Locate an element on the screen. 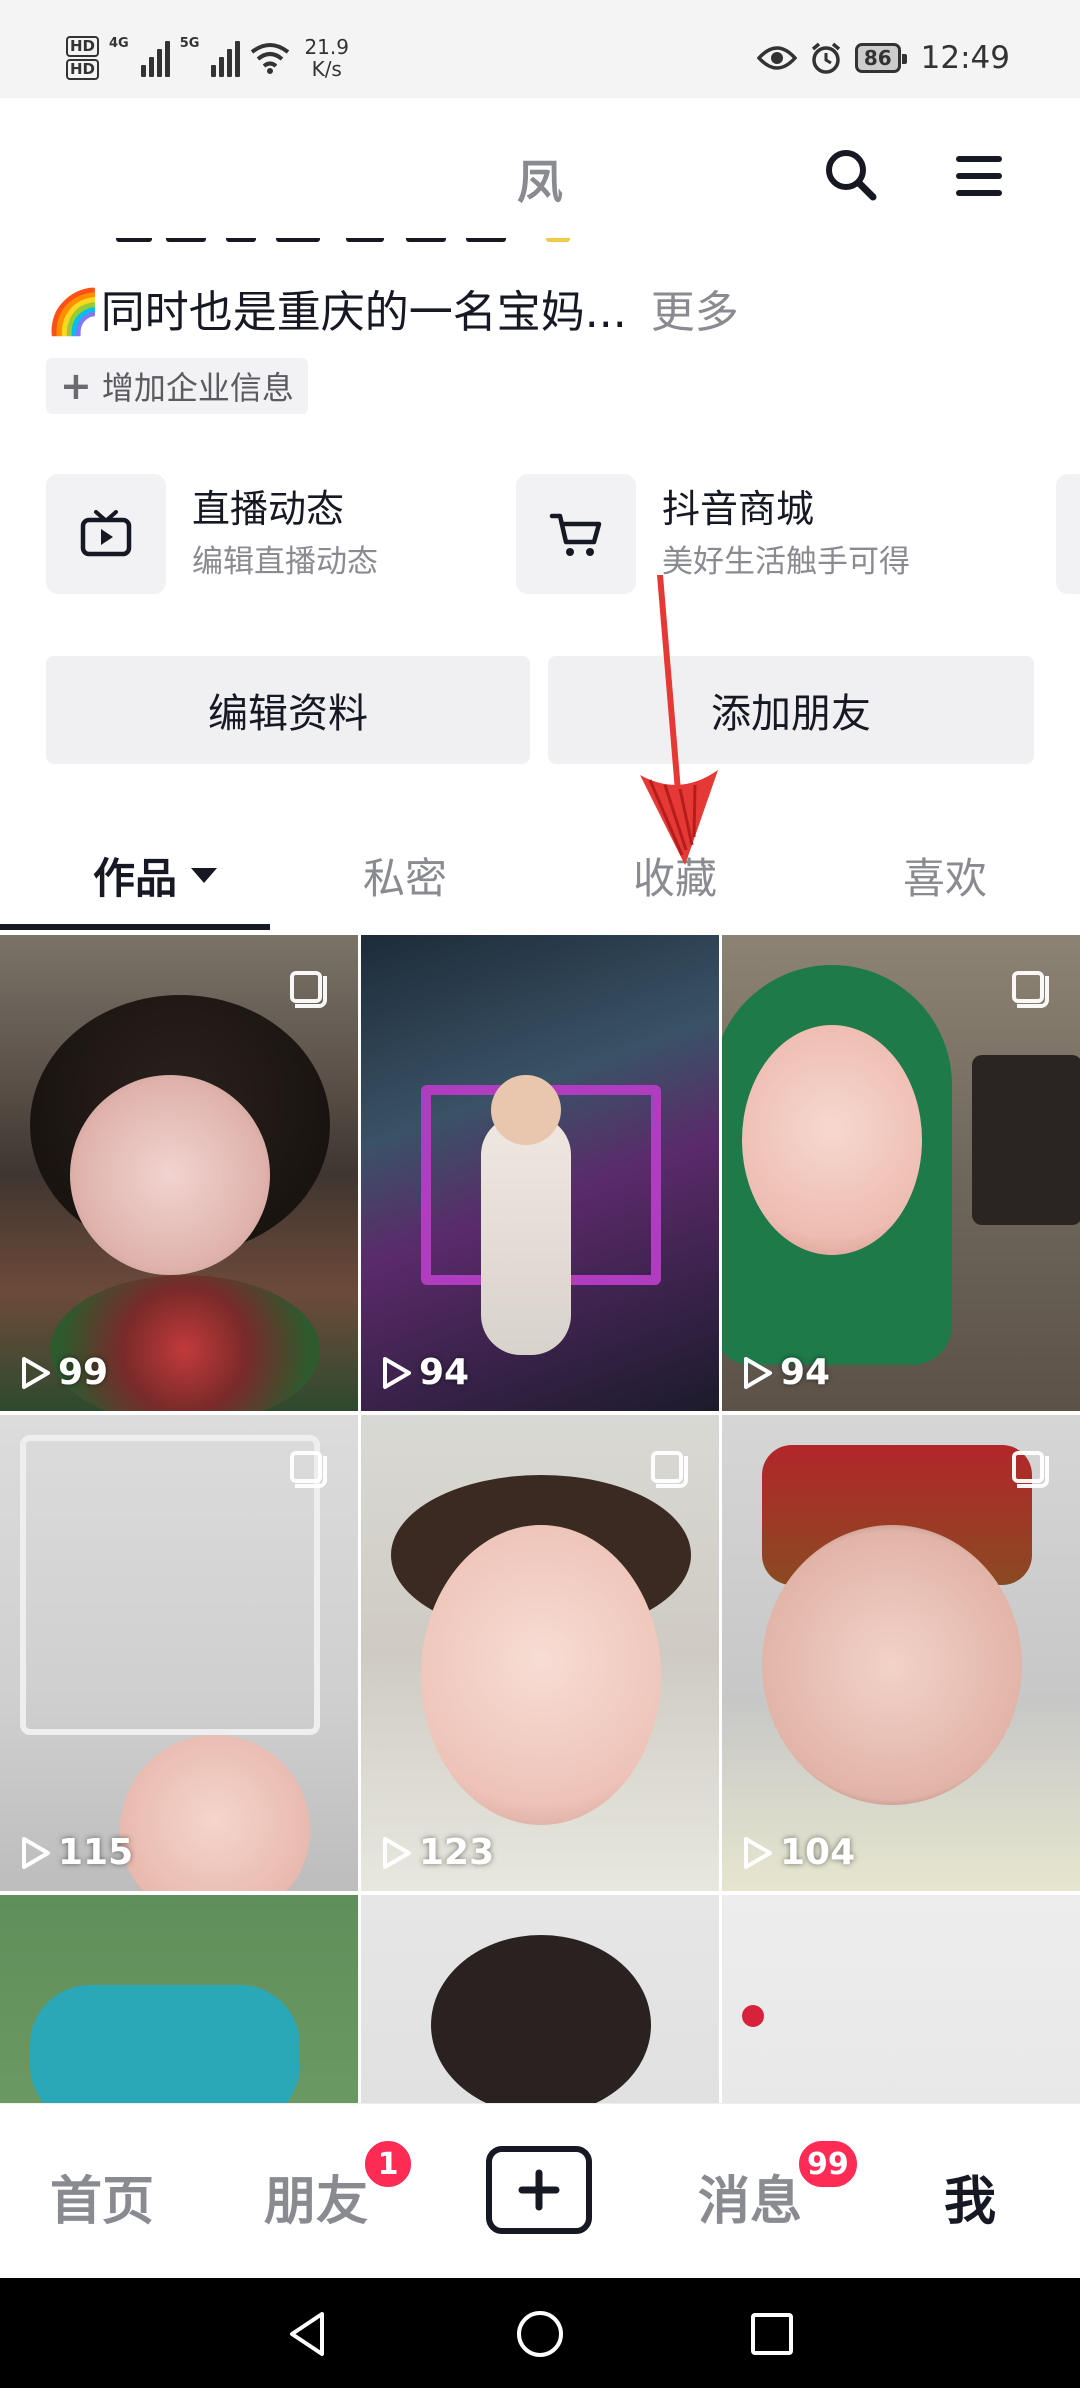 This screenshot has height=2388, width=1080. play-count: 123 is located at coordinates (436, 1852).